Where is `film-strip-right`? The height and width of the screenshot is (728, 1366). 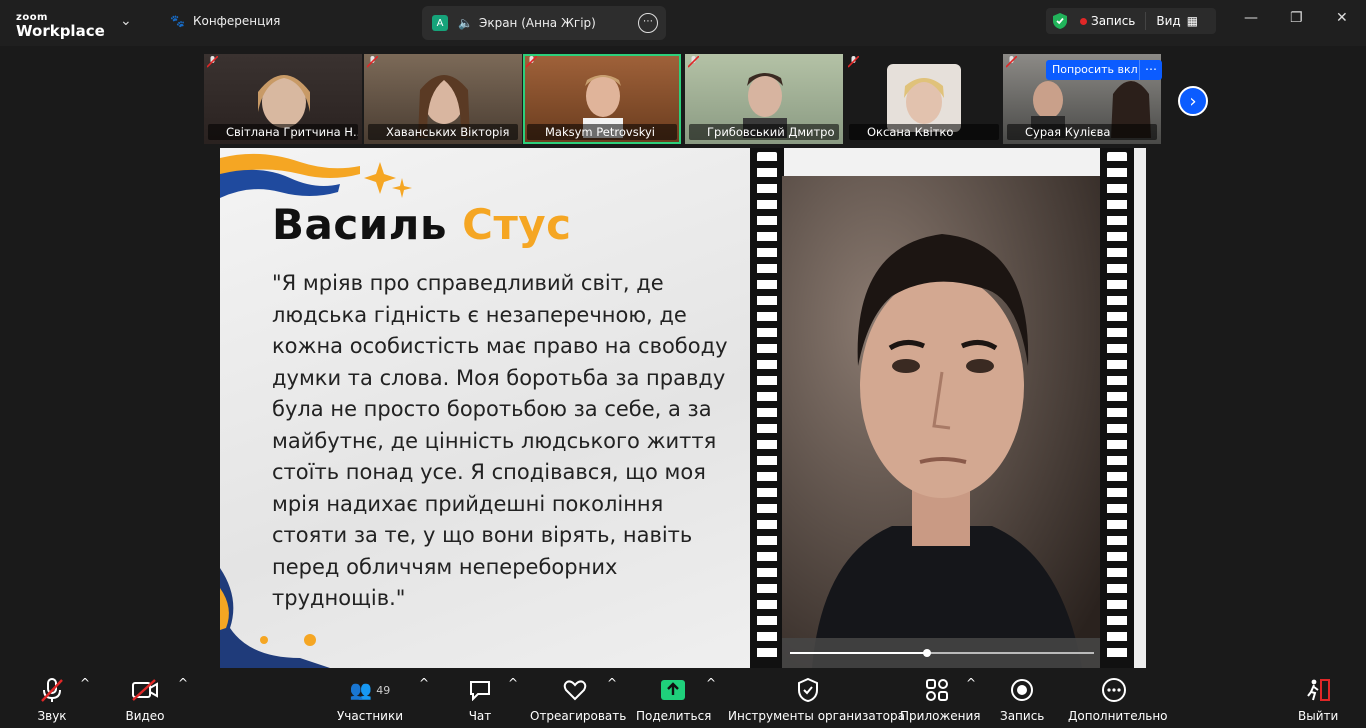
film-strip-right is located at coordinates (1117, 408).